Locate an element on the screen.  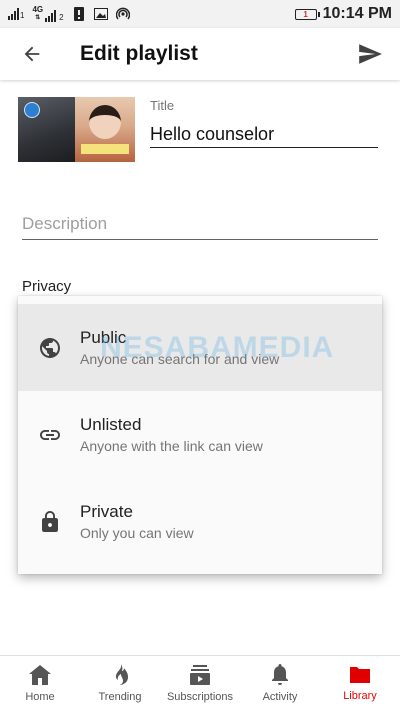
network-type: 4G ⇅ is located at coordinates (38, 13).